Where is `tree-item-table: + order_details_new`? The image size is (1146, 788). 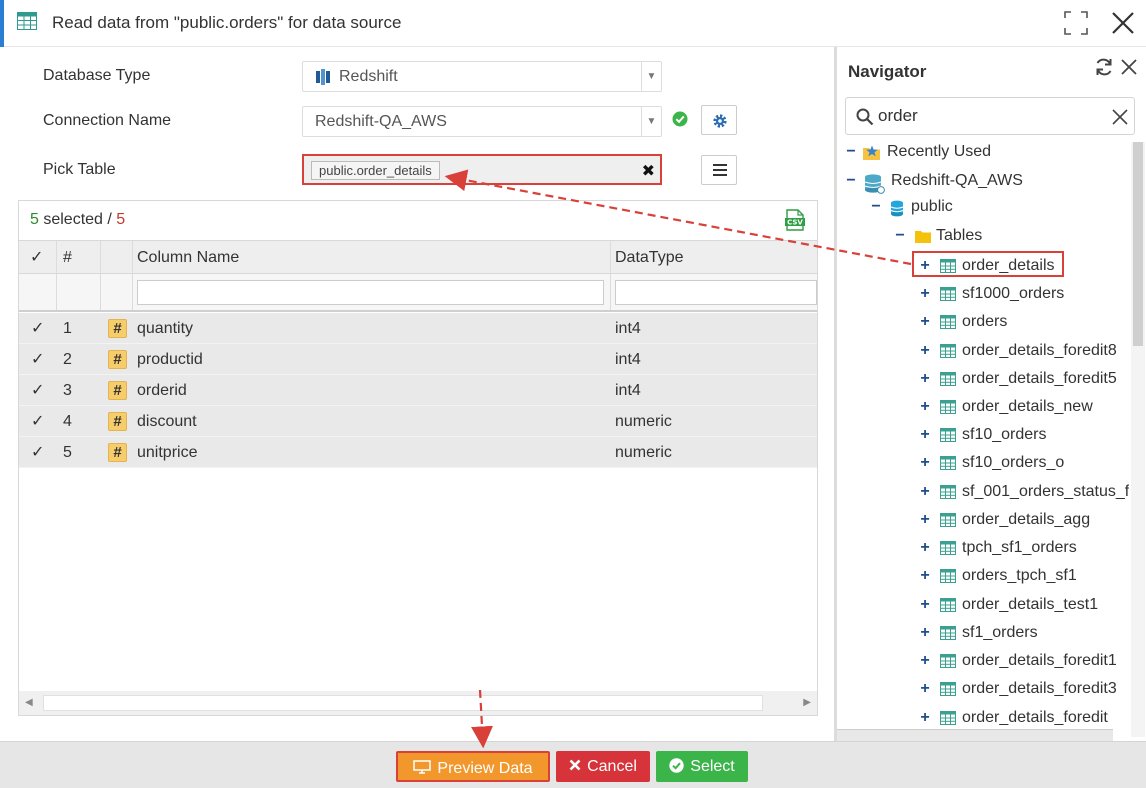 tree-item-table: + order_details_new is located at coordinates (1022, 408).